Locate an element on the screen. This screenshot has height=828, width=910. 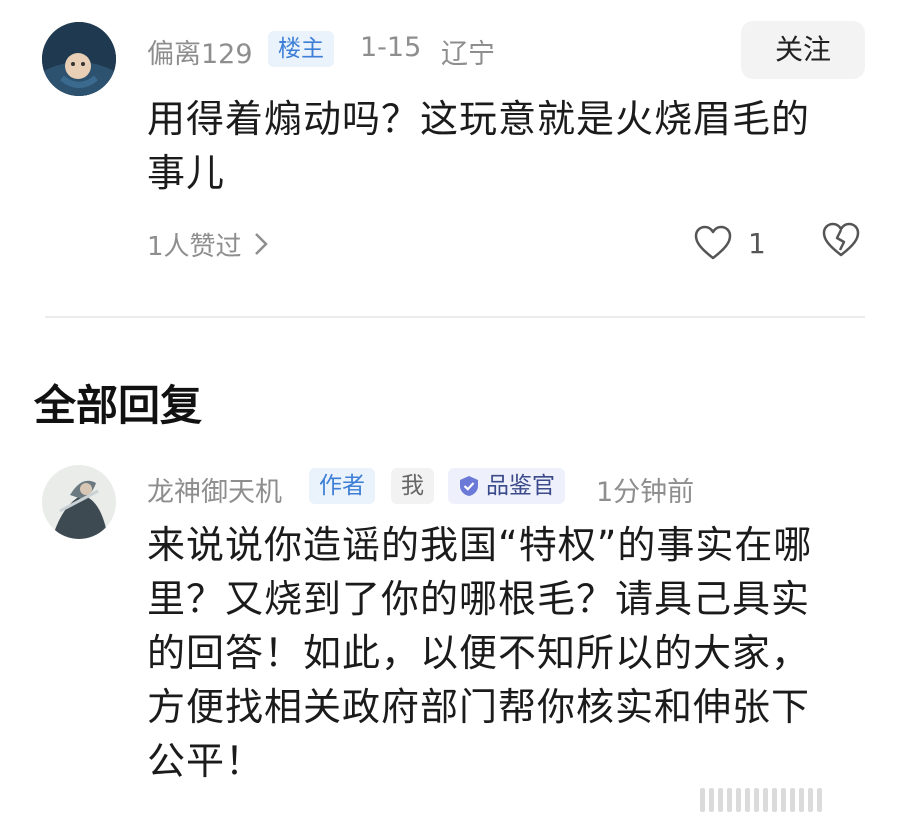
verified-shield-icon is located at coordinates (469, 486).